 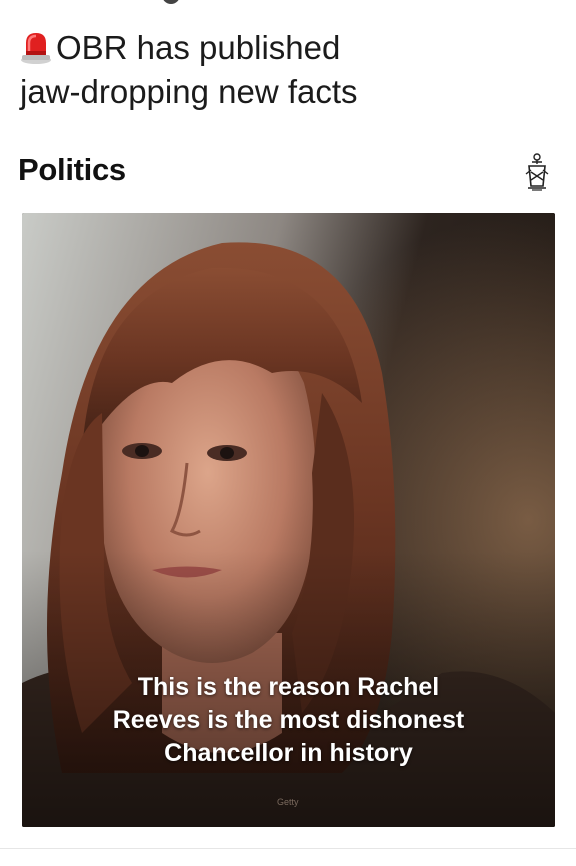 What do you see at coordinates (36, 48) in the screenshot?
I see `siren-emoji-icon` at bounding box center [36, 48].